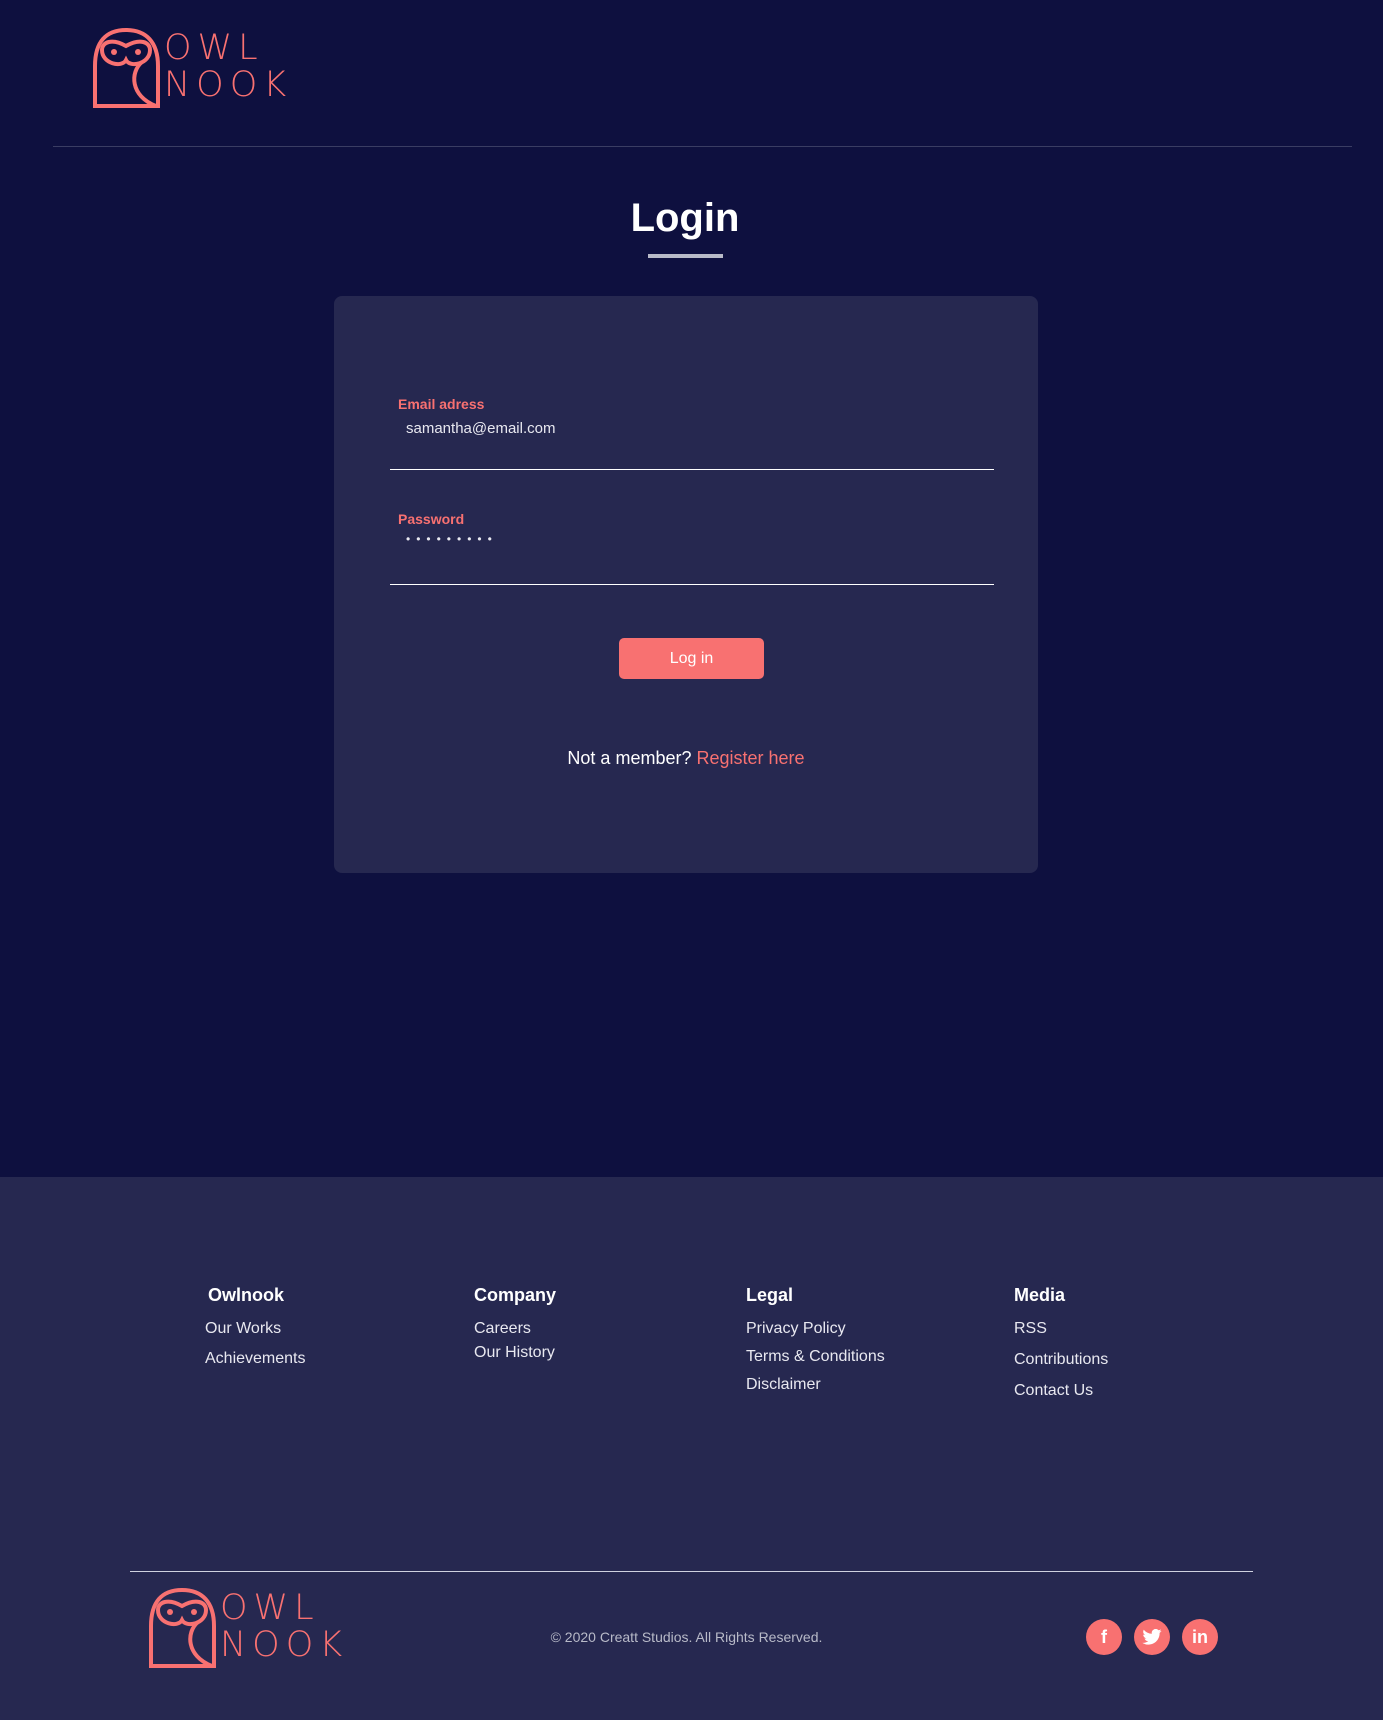 The height and width of the screenshot is (1720, 1383). I want to click on footer-link: Our History, so click(515, 1353).